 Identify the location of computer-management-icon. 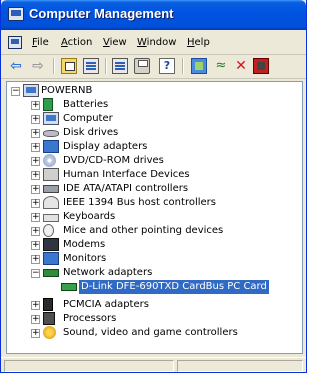
(16, 14).